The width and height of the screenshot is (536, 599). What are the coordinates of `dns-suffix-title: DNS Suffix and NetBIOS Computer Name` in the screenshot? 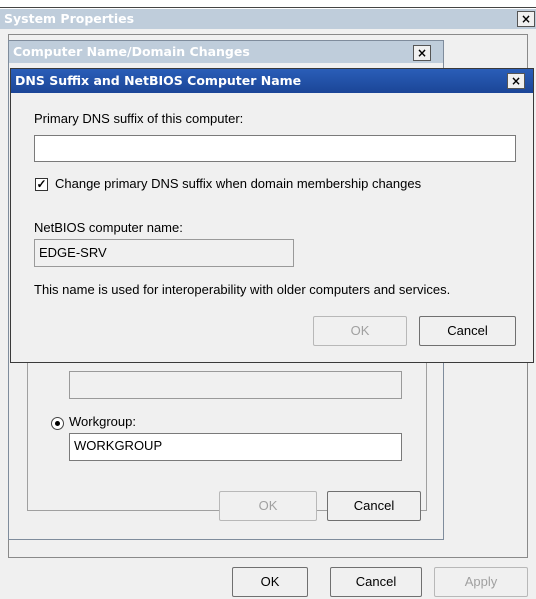 It's located at (158, 80).